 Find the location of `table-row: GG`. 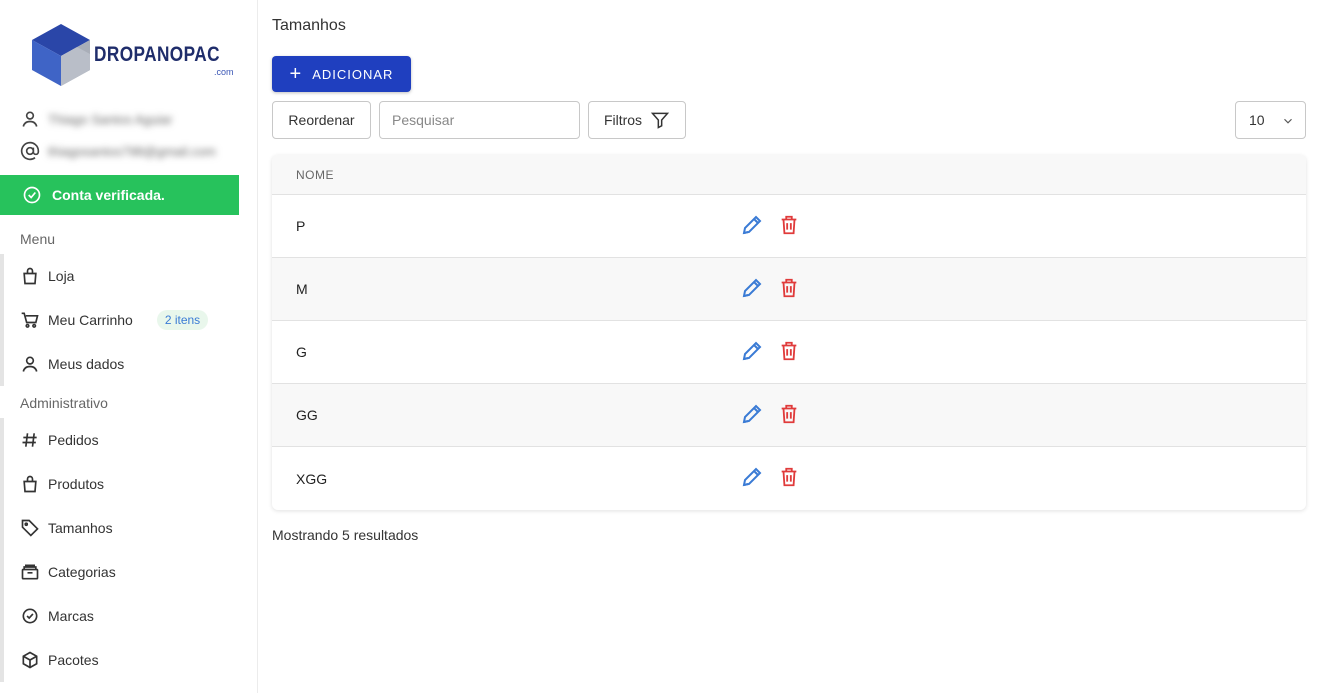

table-row: GG is located at coordinates (789, 415).